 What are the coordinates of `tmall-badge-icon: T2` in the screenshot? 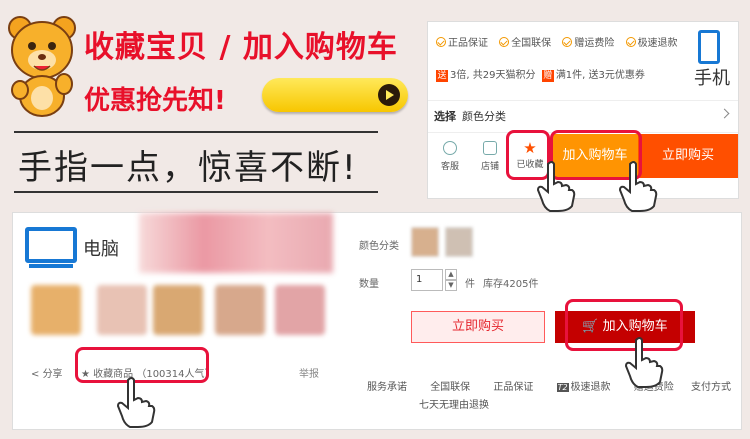 It's located at (562, 387).